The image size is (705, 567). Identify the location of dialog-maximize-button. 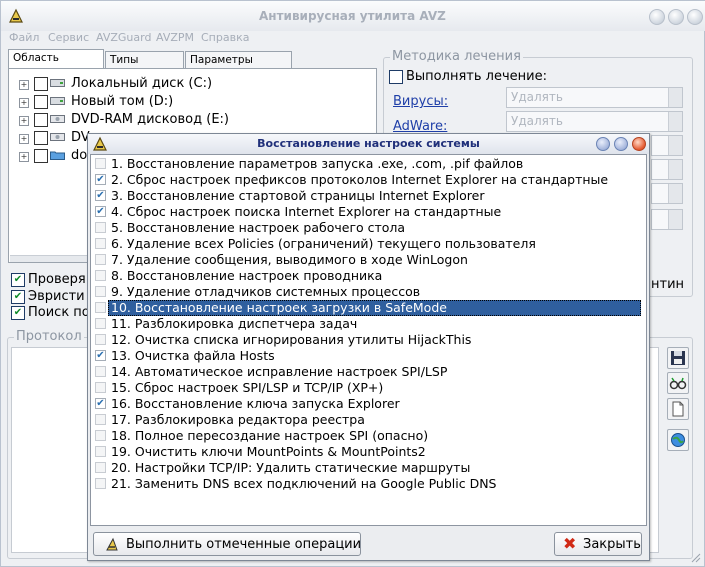
(621, 144).